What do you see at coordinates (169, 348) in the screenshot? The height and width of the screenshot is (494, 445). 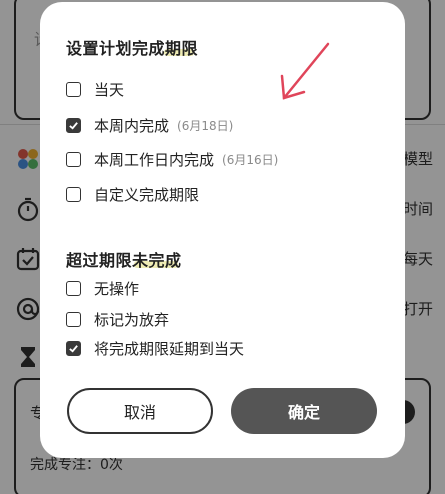 I see `option-label: 将完成期限延期到当天` at bounding box center [169, 348].